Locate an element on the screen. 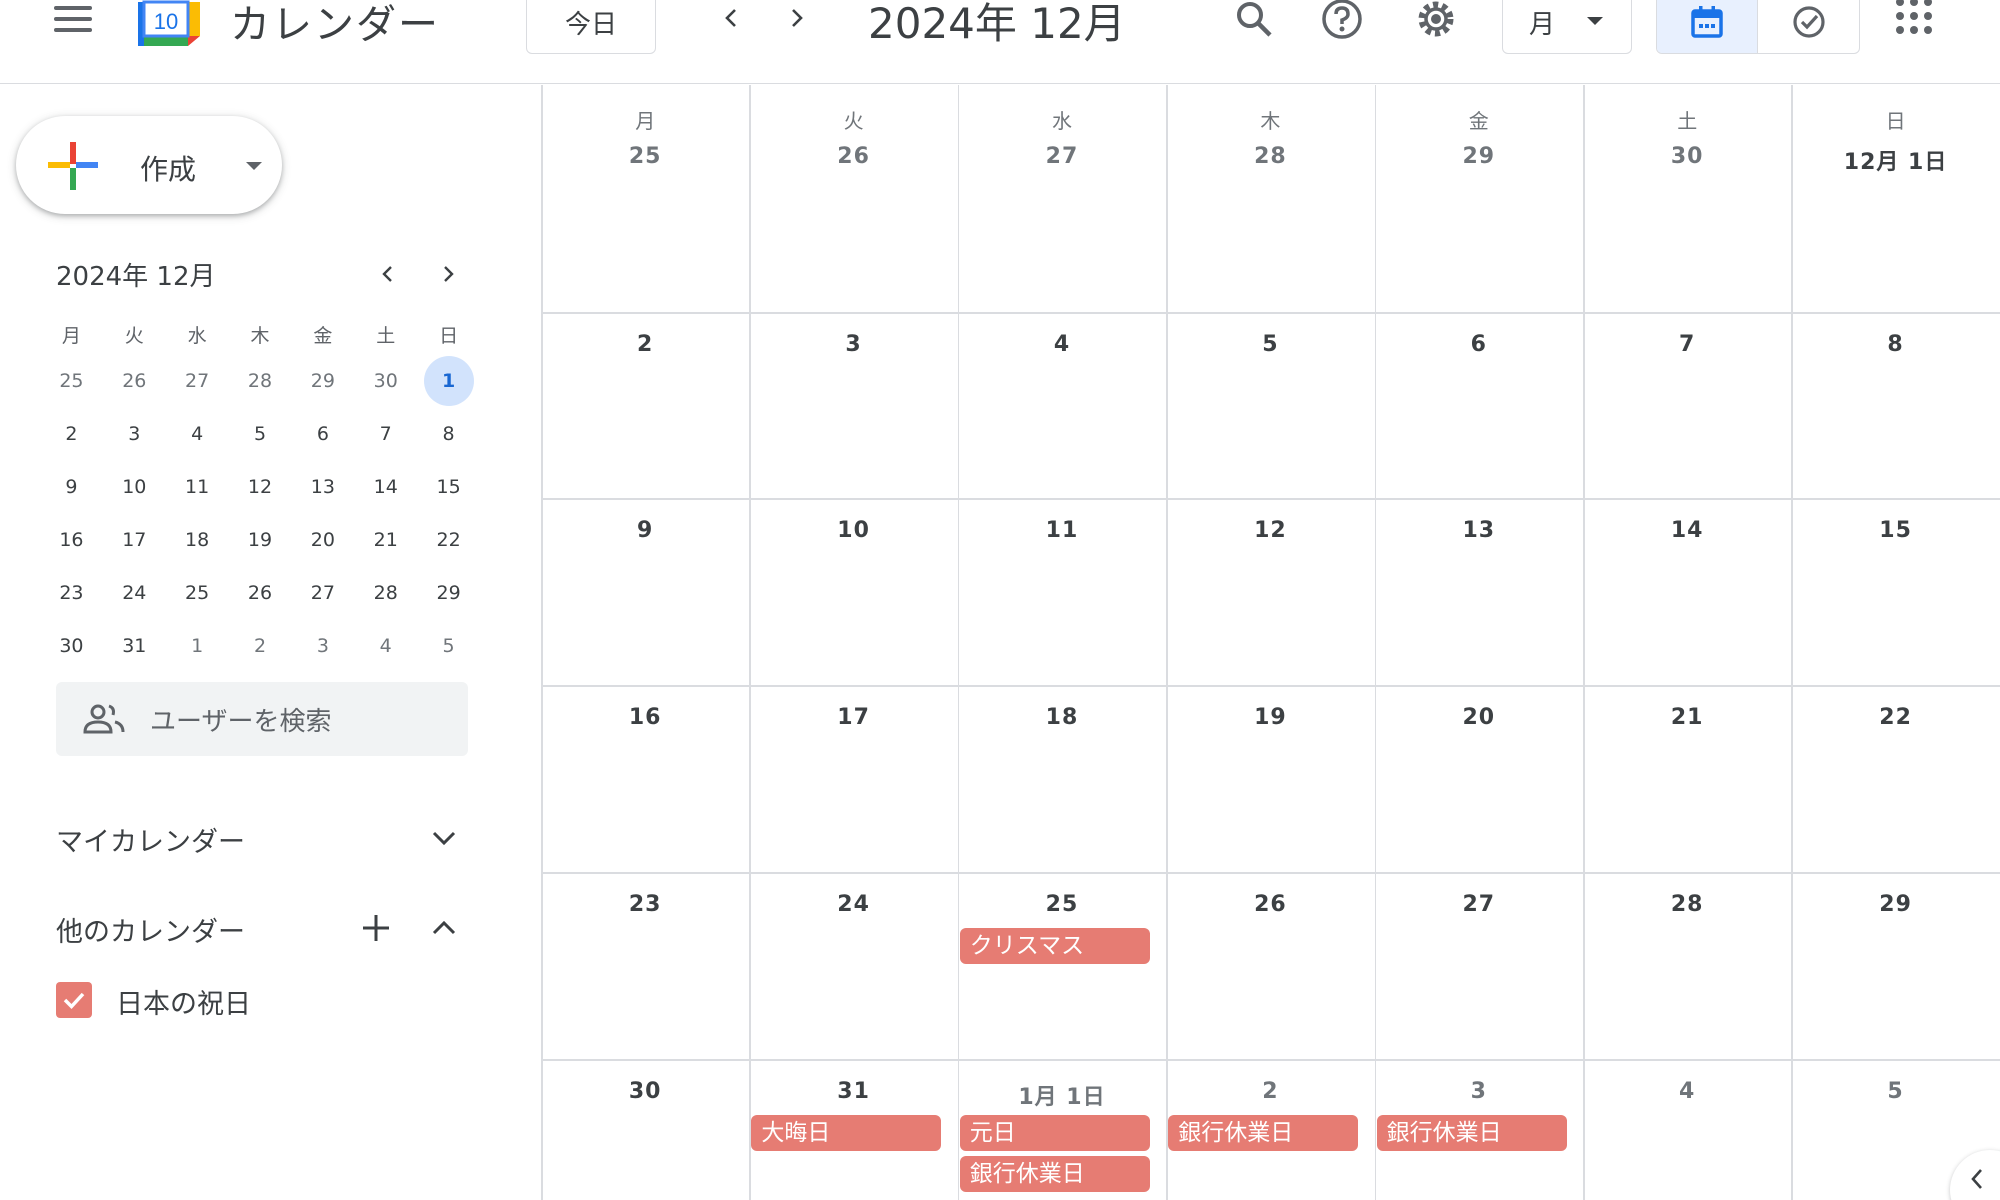 This screenshot has width=2000, height=1200. day-cell: 18 is located at coordinates (1062, 778).